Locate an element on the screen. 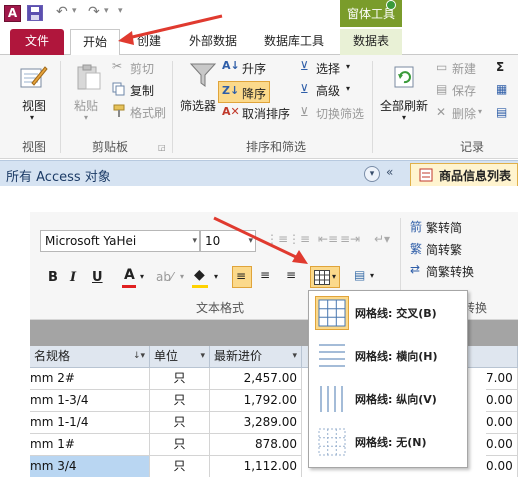 This screenshot has width=518, height=477. simp-to-trad-label: 简转繁 is located at coordinates (444, 250).